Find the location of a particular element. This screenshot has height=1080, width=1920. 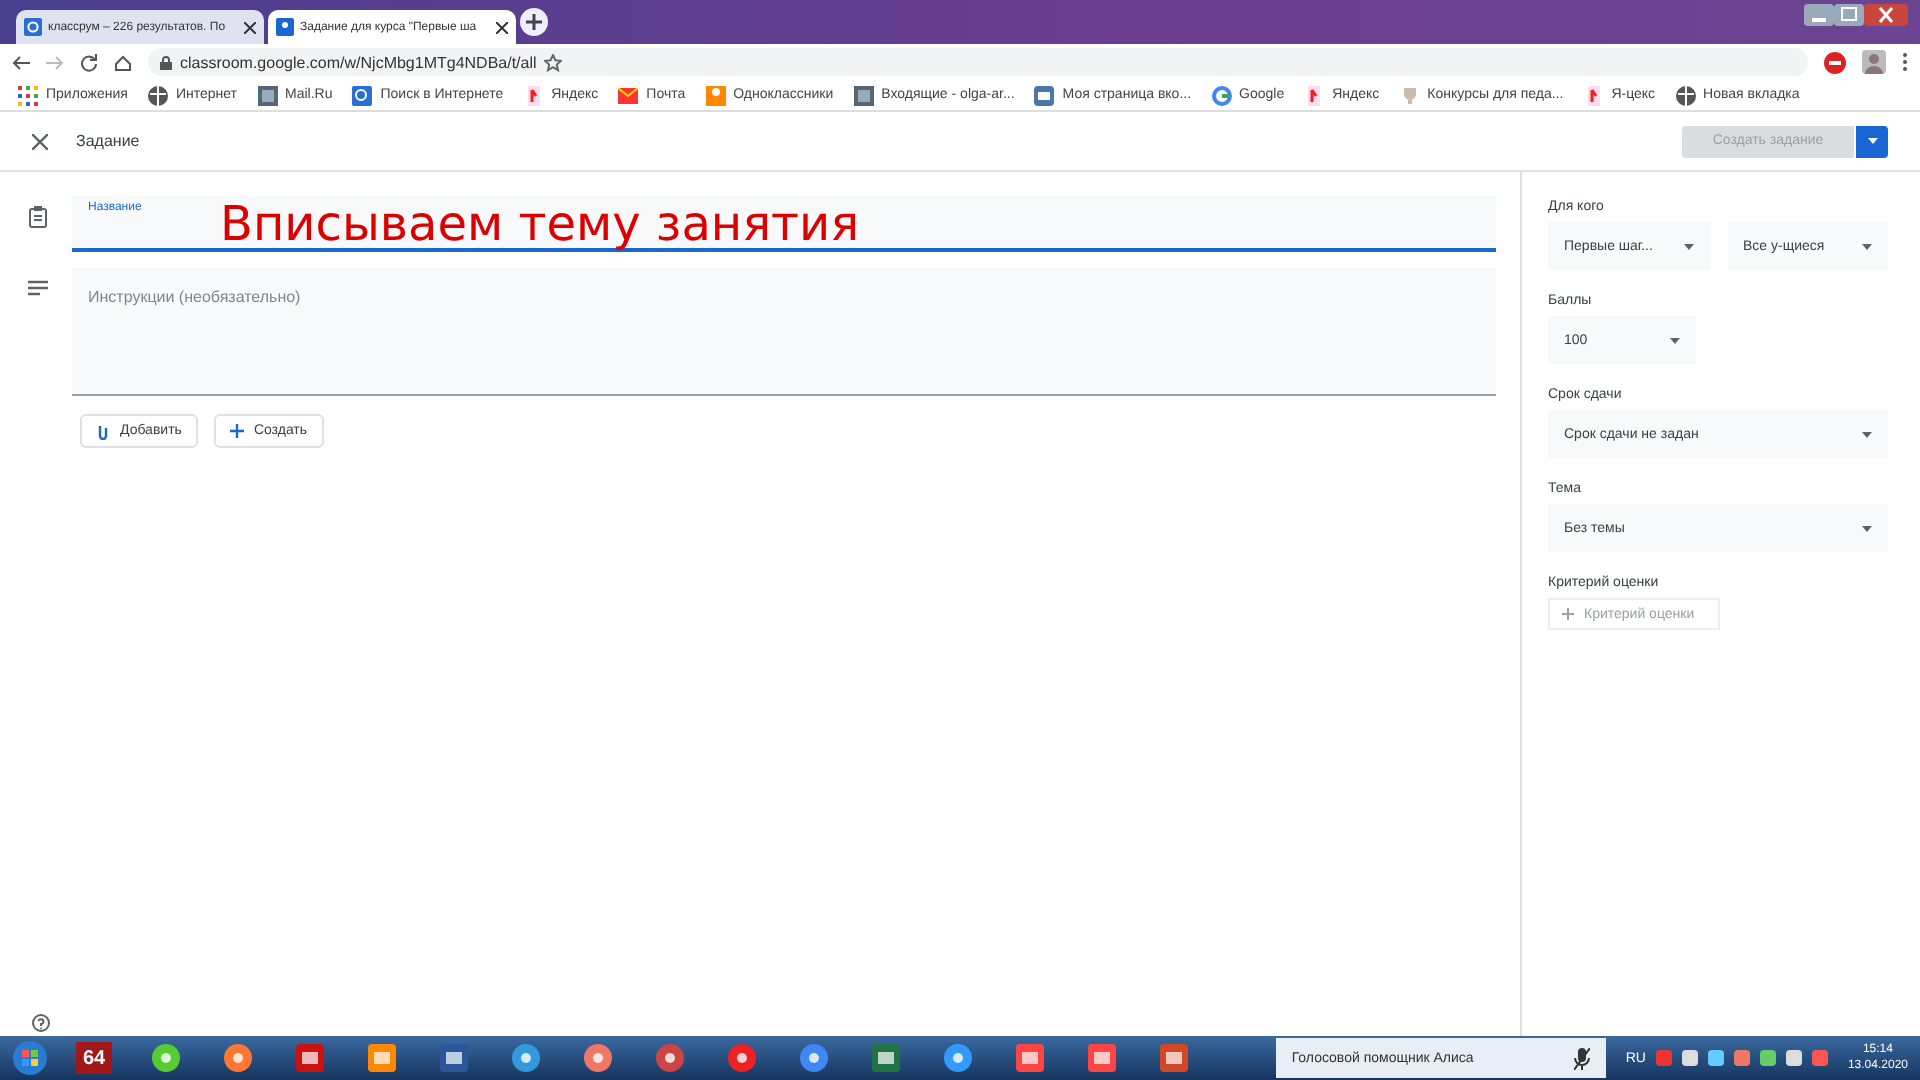

new-tab-icon is located at coordinates (534, 22).